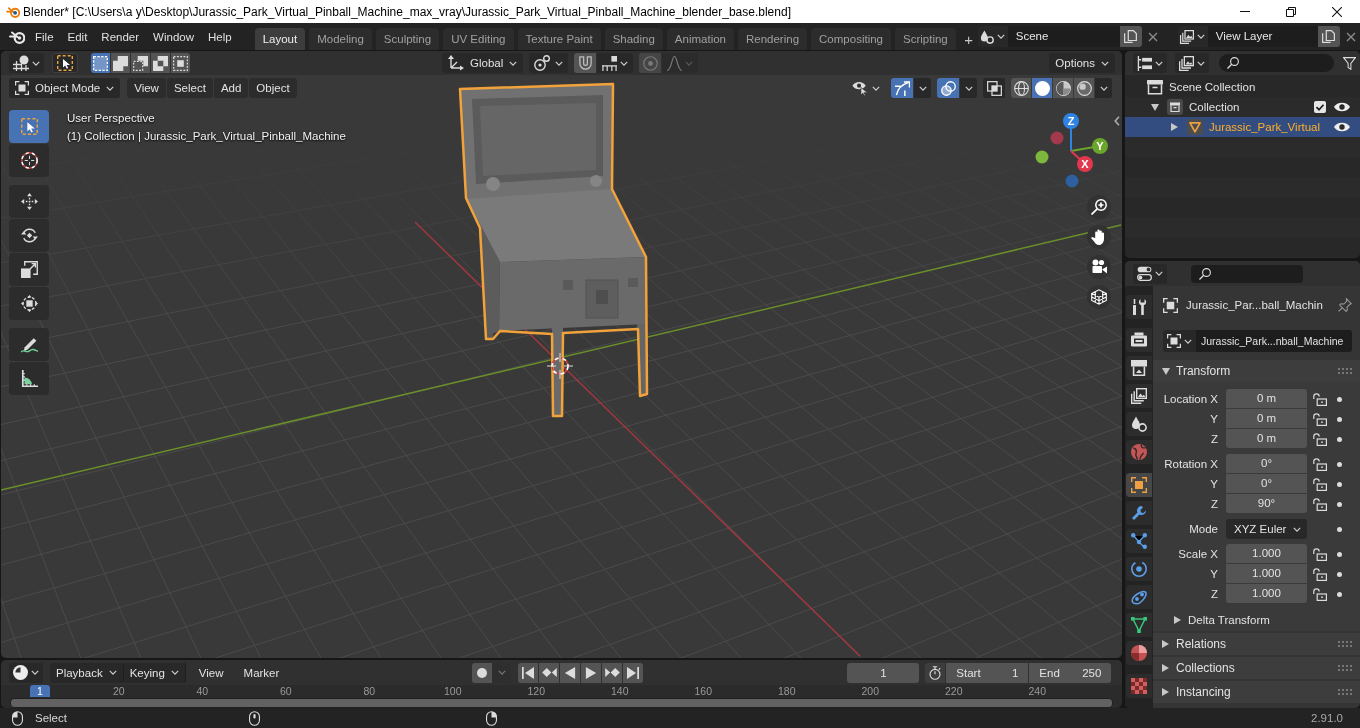 The width and height of the screenshot is (1360, 728). What do you see at coordinates (1042, 88) in the screenshot?
I see `solid-shading-button` at bounding box center [1042, 88].